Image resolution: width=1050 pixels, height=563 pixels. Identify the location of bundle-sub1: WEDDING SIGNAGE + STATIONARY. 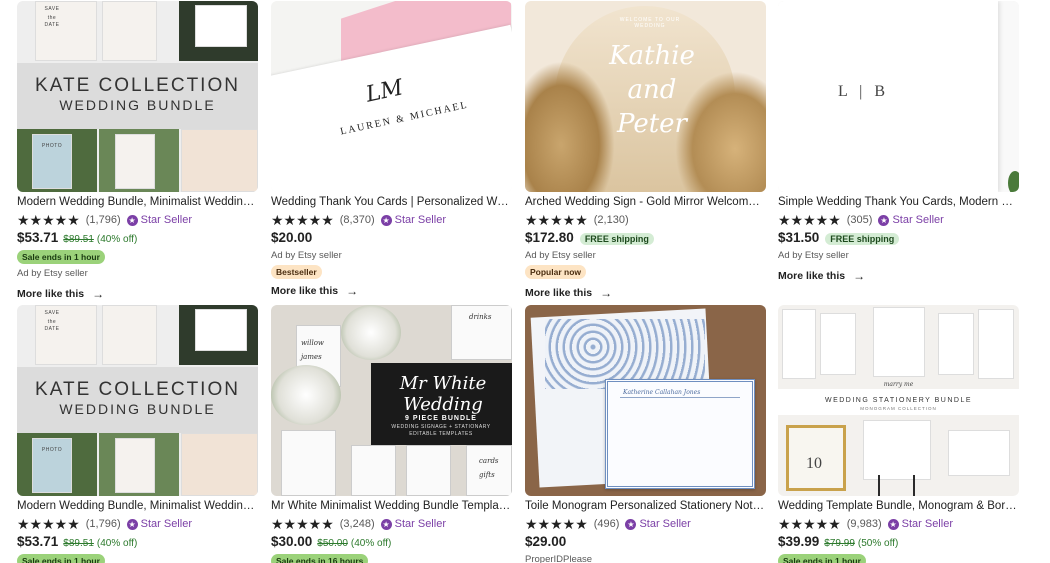
(441, 427).